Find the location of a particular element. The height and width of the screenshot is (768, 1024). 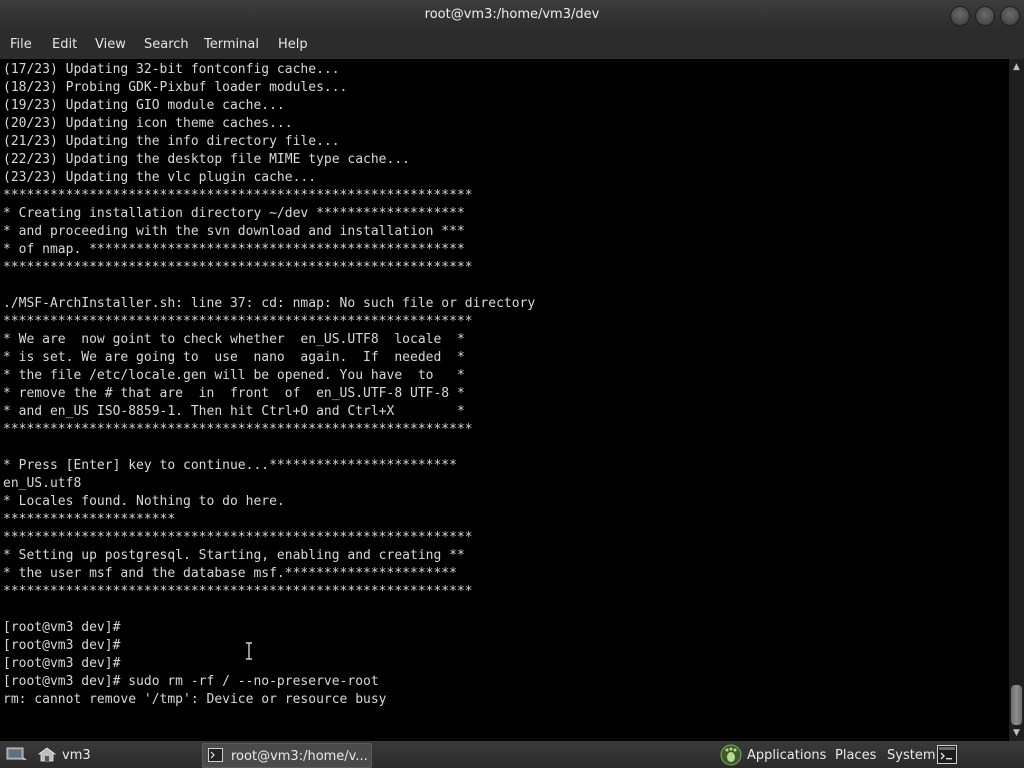

menu-edit: Edit is located at coordinates (64, 44).